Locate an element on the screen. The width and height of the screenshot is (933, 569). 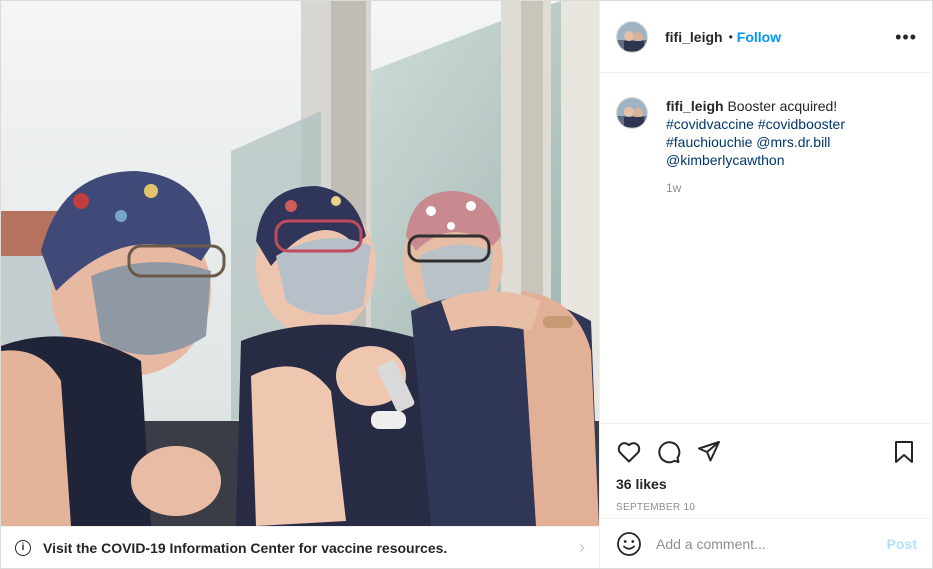
post-header: fifi_leigh • Follow ••• is located at coordinates (766, 37).